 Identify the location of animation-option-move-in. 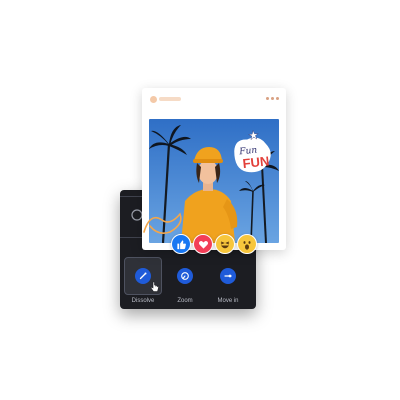
(228, 276).